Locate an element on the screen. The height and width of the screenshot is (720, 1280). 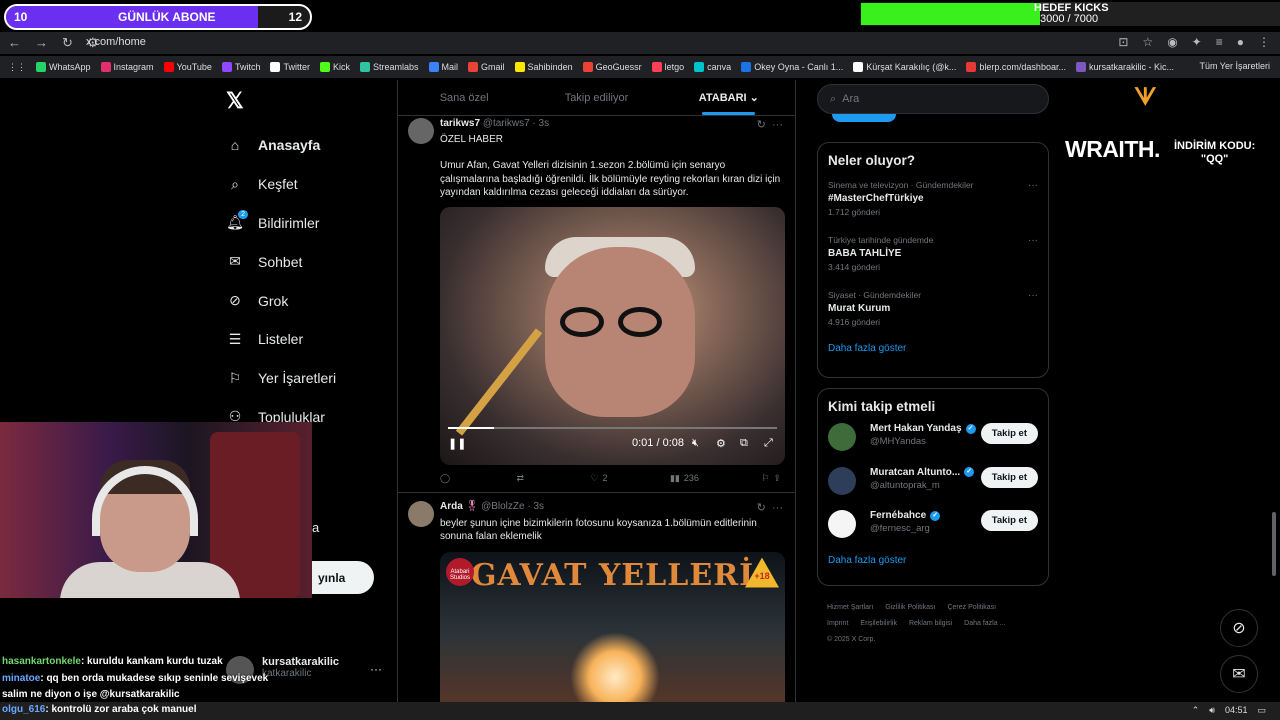
share-icon: ⇪ is located at coordinates (777, 477).